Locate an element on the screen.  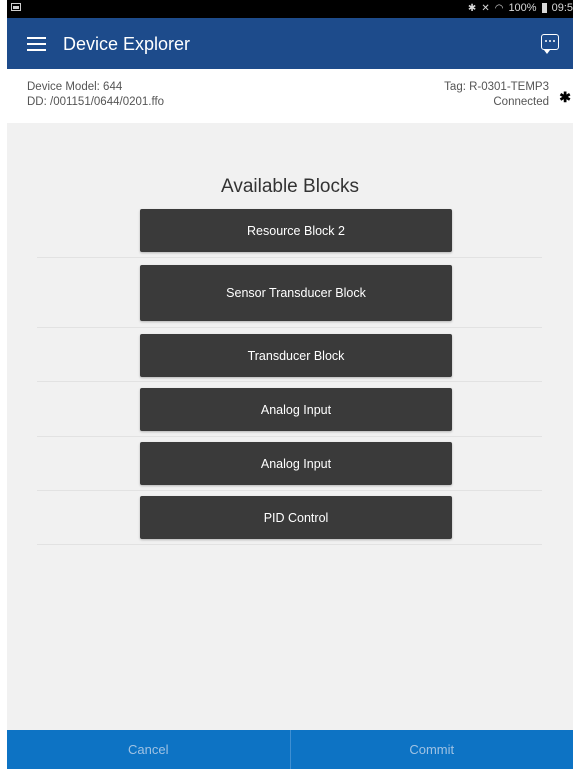
page-title: Device Explorer is located at coordinates (127, 44).